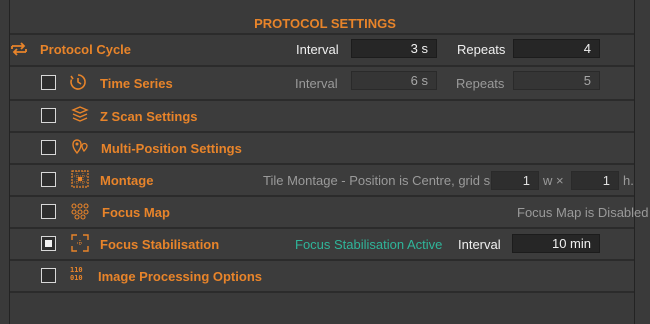  Describe the element at coordinates (136, 212) in the screenshot. I see `focus-map-label: Focus Map` at that location.